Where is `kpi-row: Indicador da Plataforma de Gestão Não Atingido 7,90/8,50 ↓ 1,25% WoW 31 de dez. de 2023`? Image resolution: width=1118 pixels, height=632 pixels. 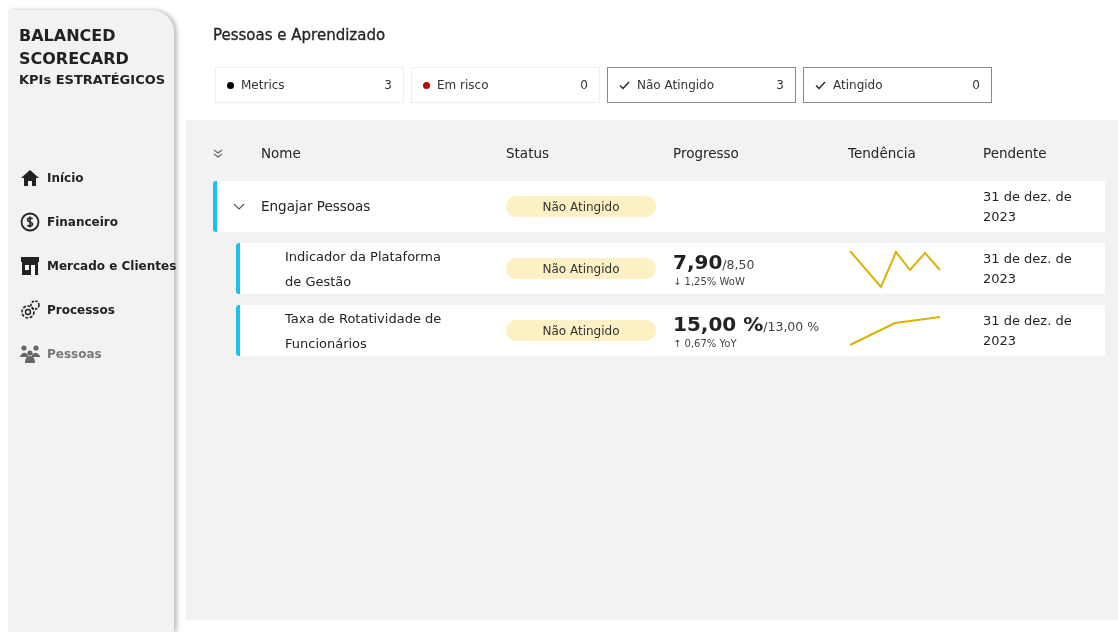
kpi-row: Indicador da Plataforma de Gestão Não Atingido 7,90/8,50 ↓ 1,25% WoW 31 de dez. de 2023 is located at coordinates (670, 268).